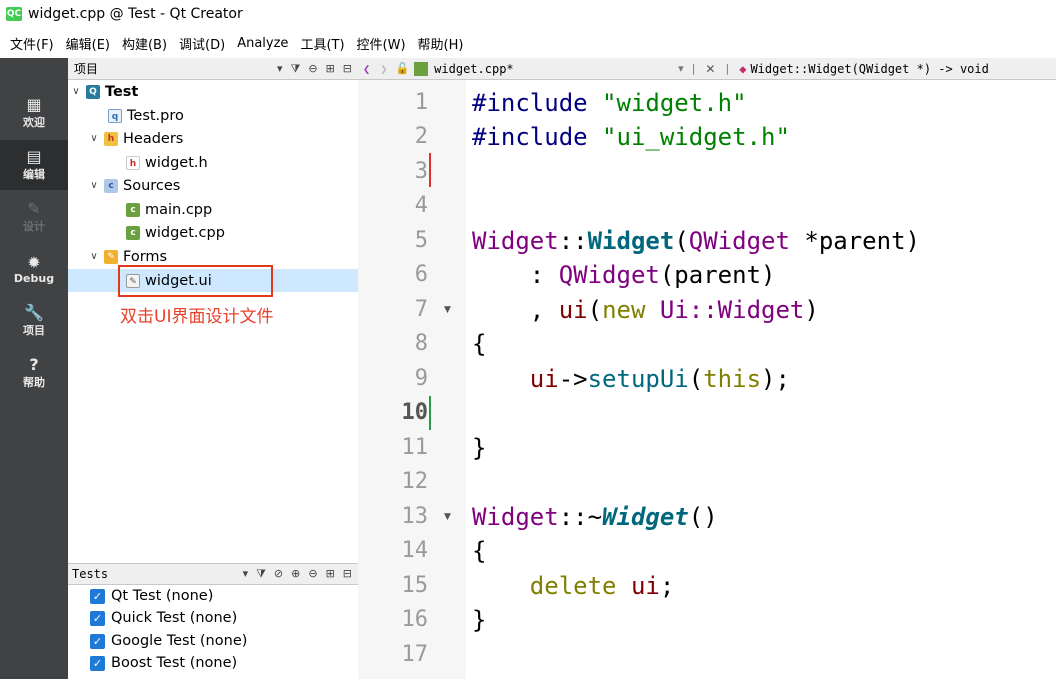 The image size is (1056, 679). What do you see at coordinates (32, 43) in the screenshot?
I see `menu-file: 文件(F)` at bounding box center [32, 43].